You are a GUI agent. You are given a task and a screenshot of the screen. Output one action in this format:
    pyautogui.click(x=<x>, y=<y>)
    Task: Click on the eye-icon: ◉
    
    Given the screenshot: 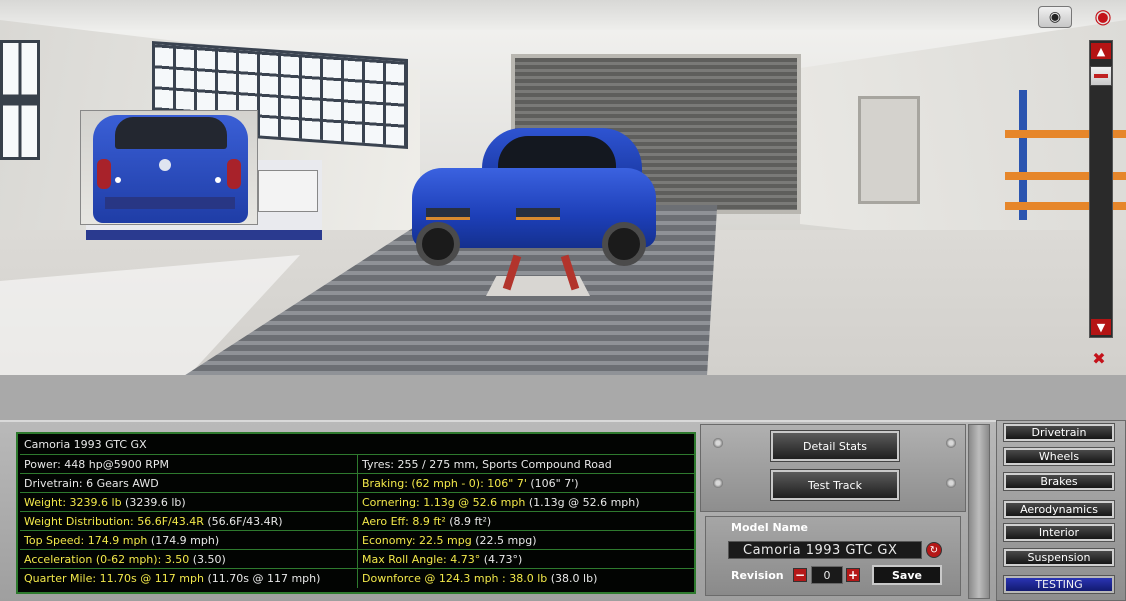 What is the action you would take?
    pyautogui.click(x=1103, y=16)
    